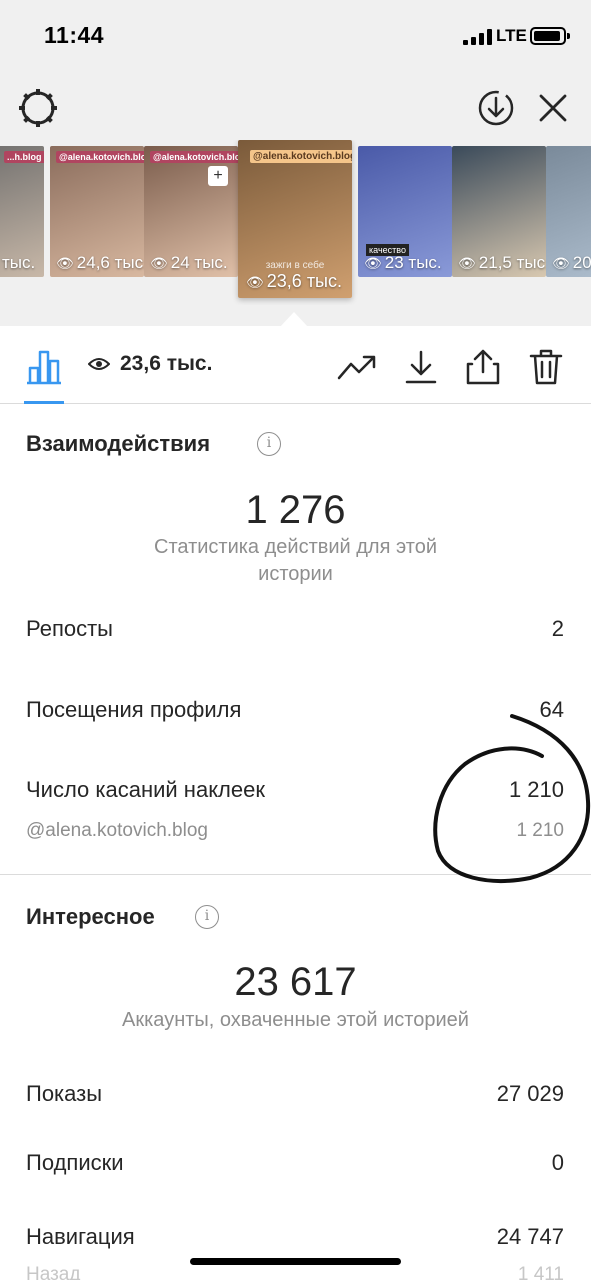 Image resolution: width=591 pixels, height=1280 pixels. I want to click on eye-icon, so click(99, 364).